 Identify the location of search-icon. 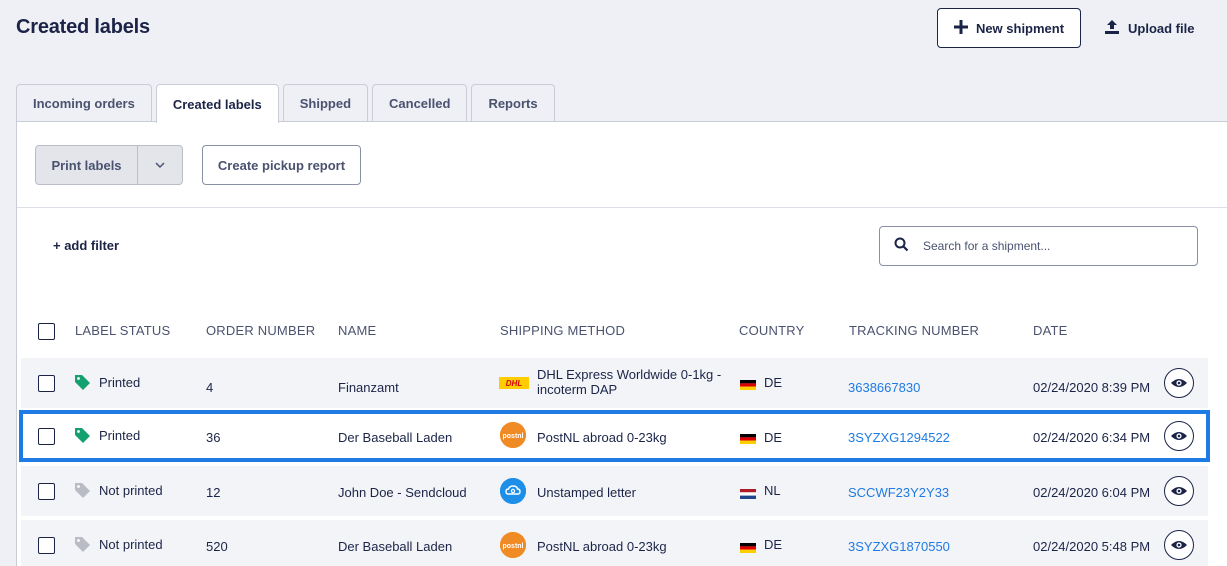
(901, 246).